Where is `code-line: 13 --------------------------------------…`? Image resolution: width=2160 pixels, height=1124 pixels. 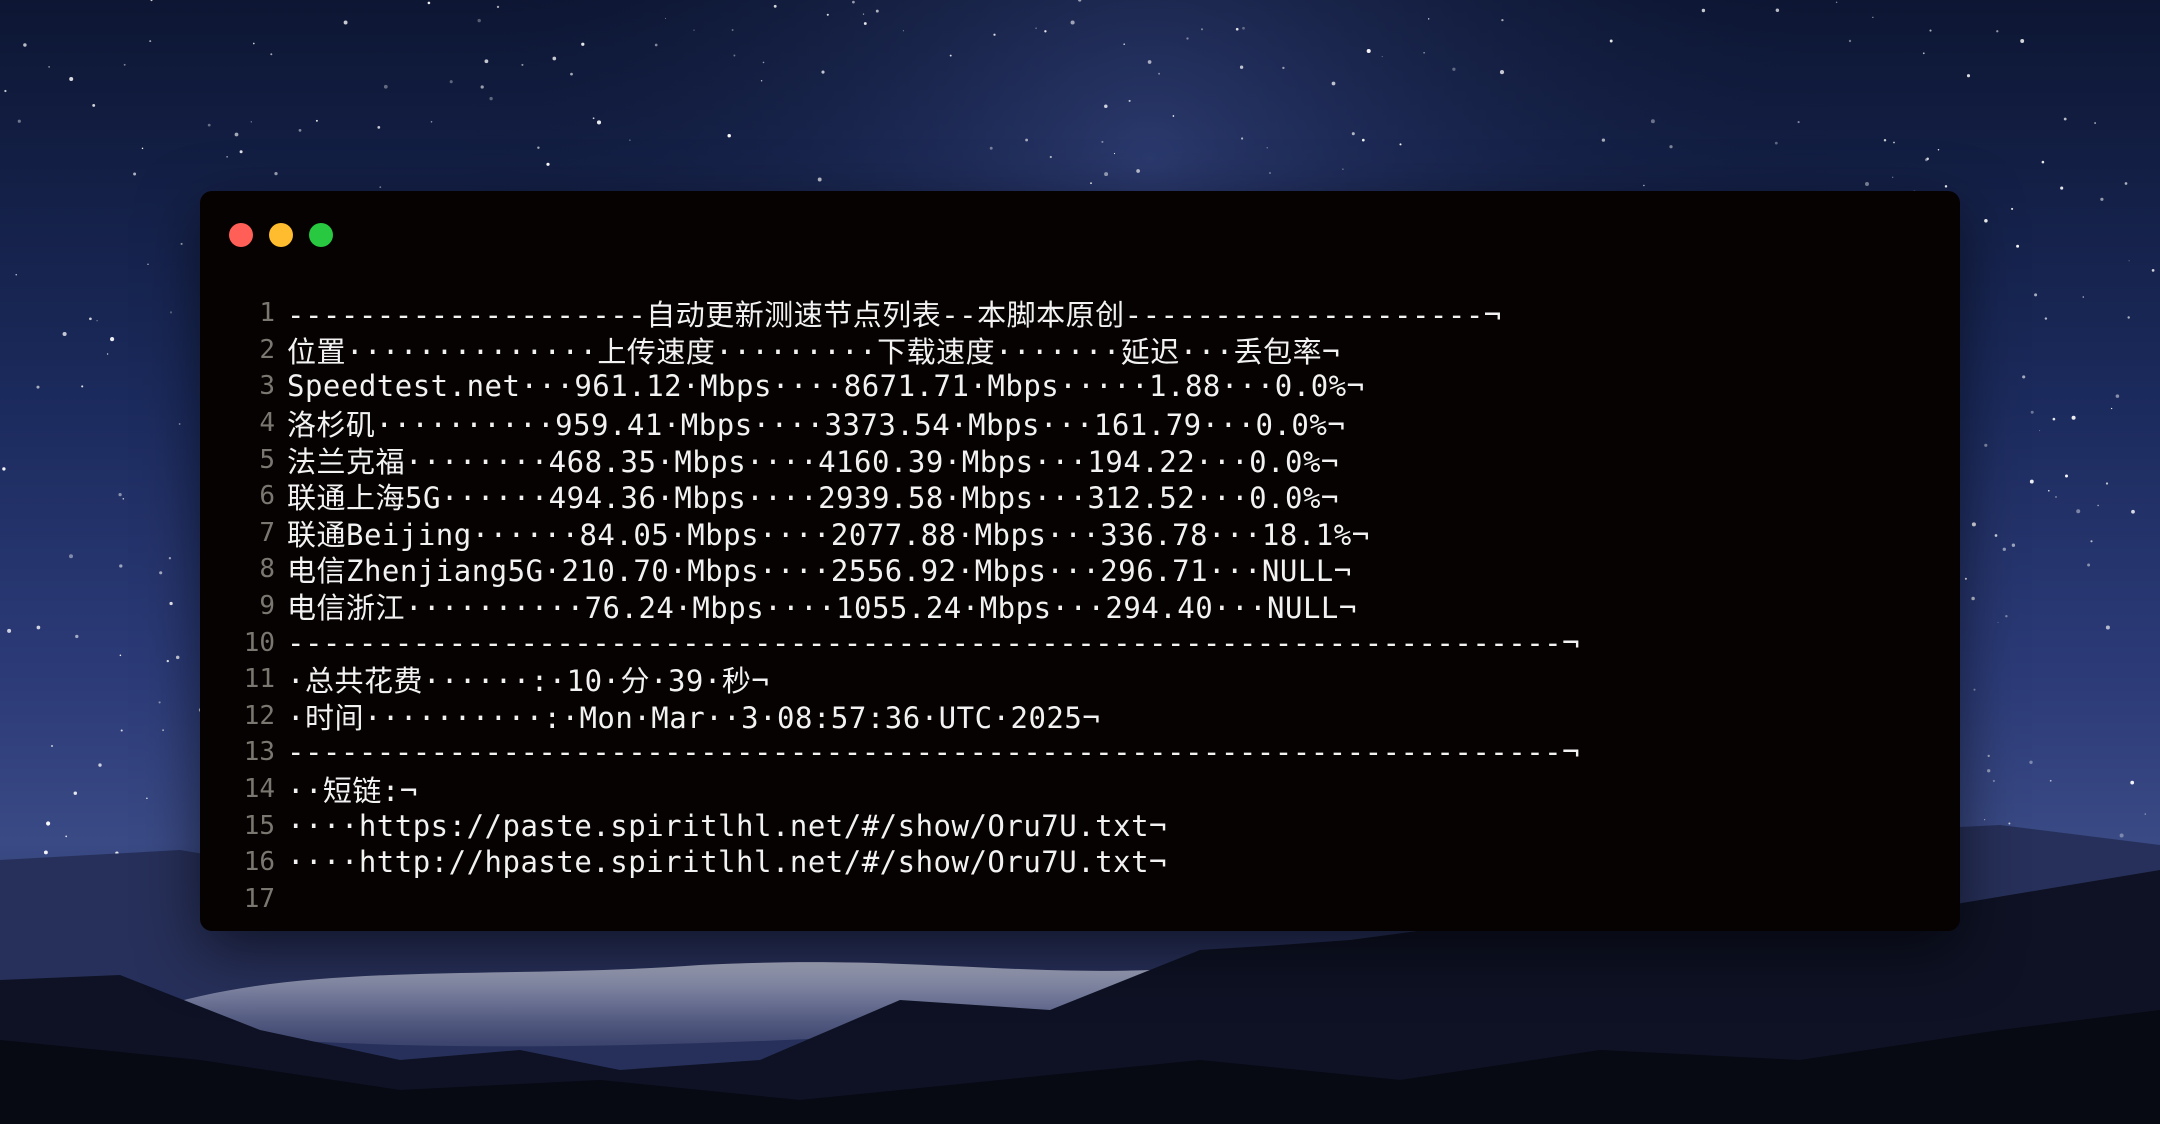
code-line: 13 --------------------------------------… is located at coordinates (1085, 752).